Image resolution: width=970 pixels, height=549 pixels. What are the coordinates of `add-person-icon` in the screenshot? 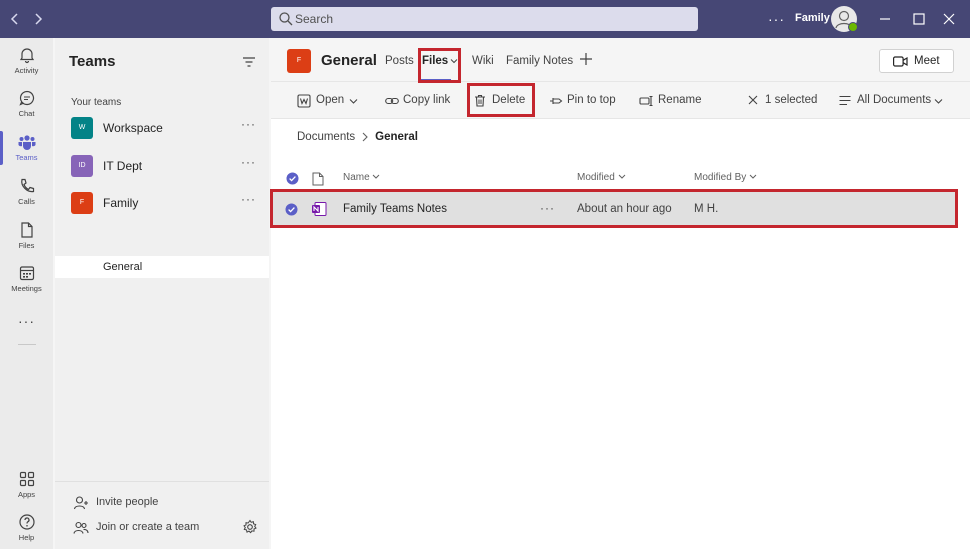 It's located at (81, 503).